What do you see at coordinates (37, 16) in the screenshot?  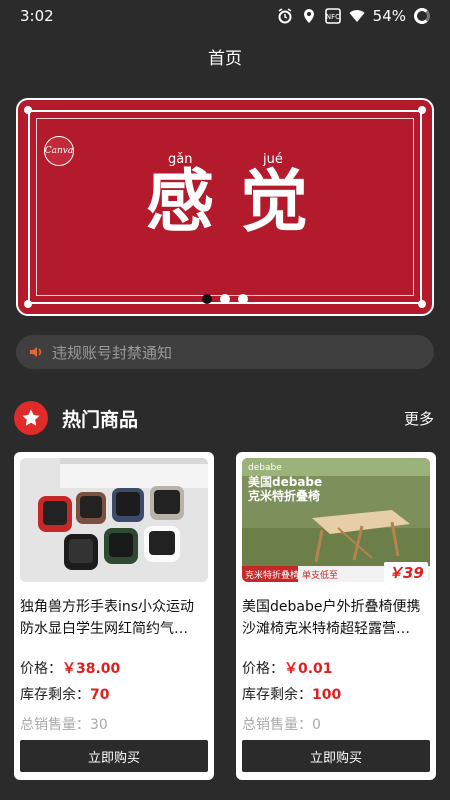 I see `status-time: 3:02` at bounding box center [37, 16].